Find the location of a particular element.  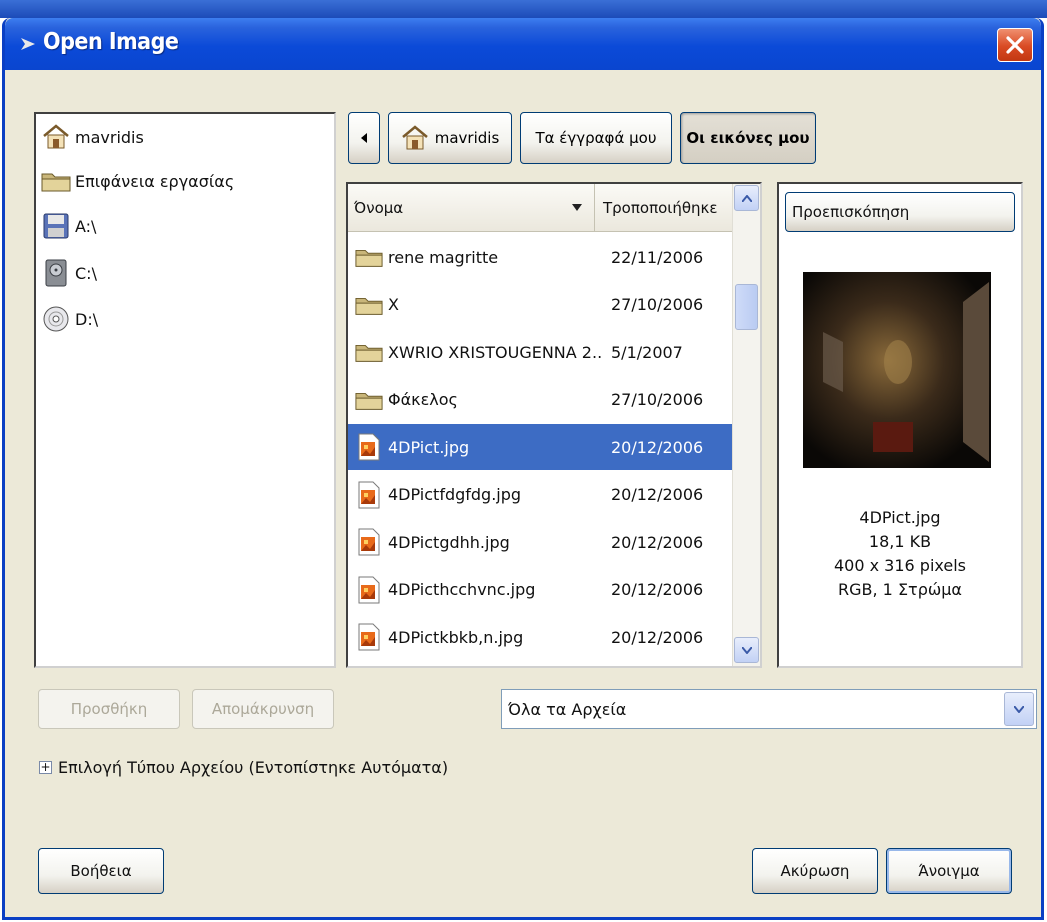

file-name: 4DPicthcchvnc.jpg is located at coordinates (462, 589).